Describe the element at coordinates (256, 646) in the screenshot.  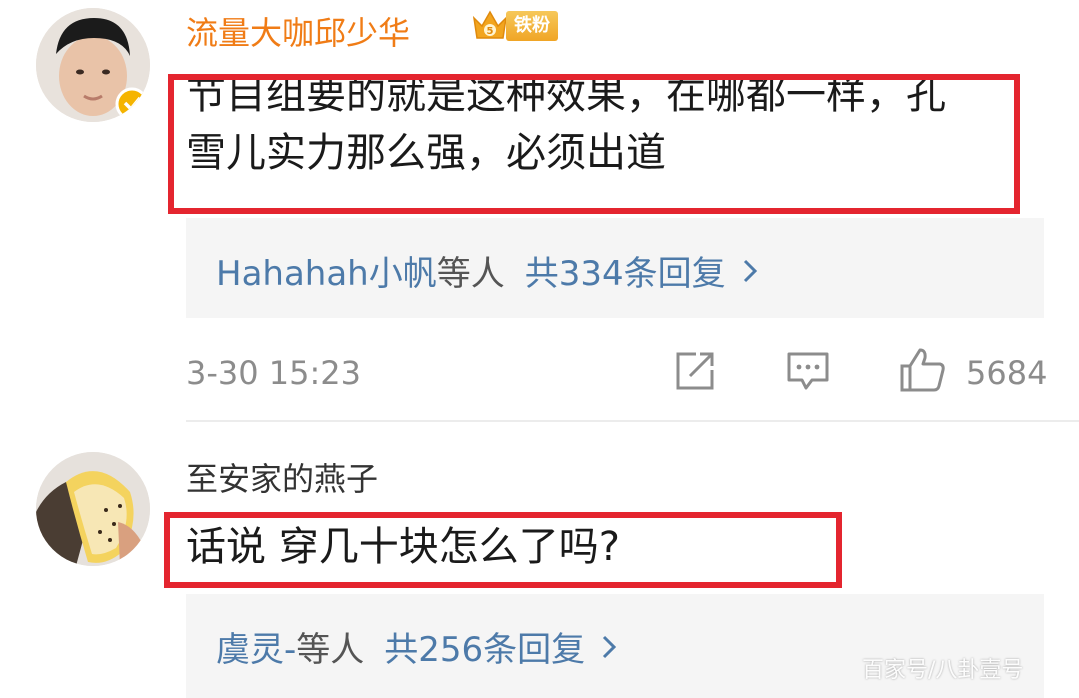
I see `reply-users: 虞灵-` at that location.